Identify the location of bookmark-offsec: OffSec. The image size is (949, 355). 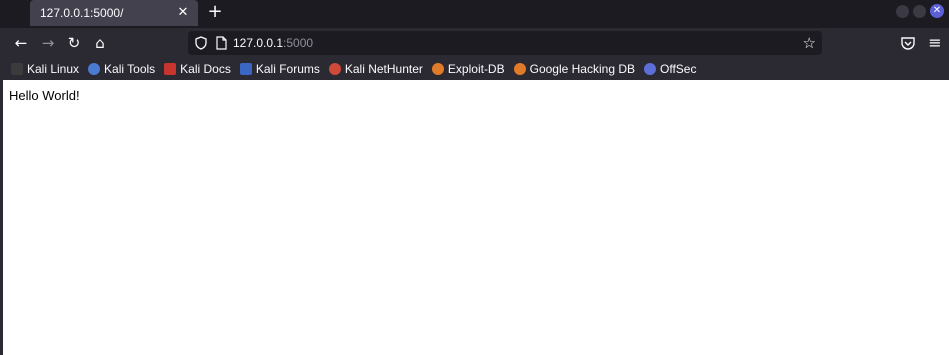
(670, 69).